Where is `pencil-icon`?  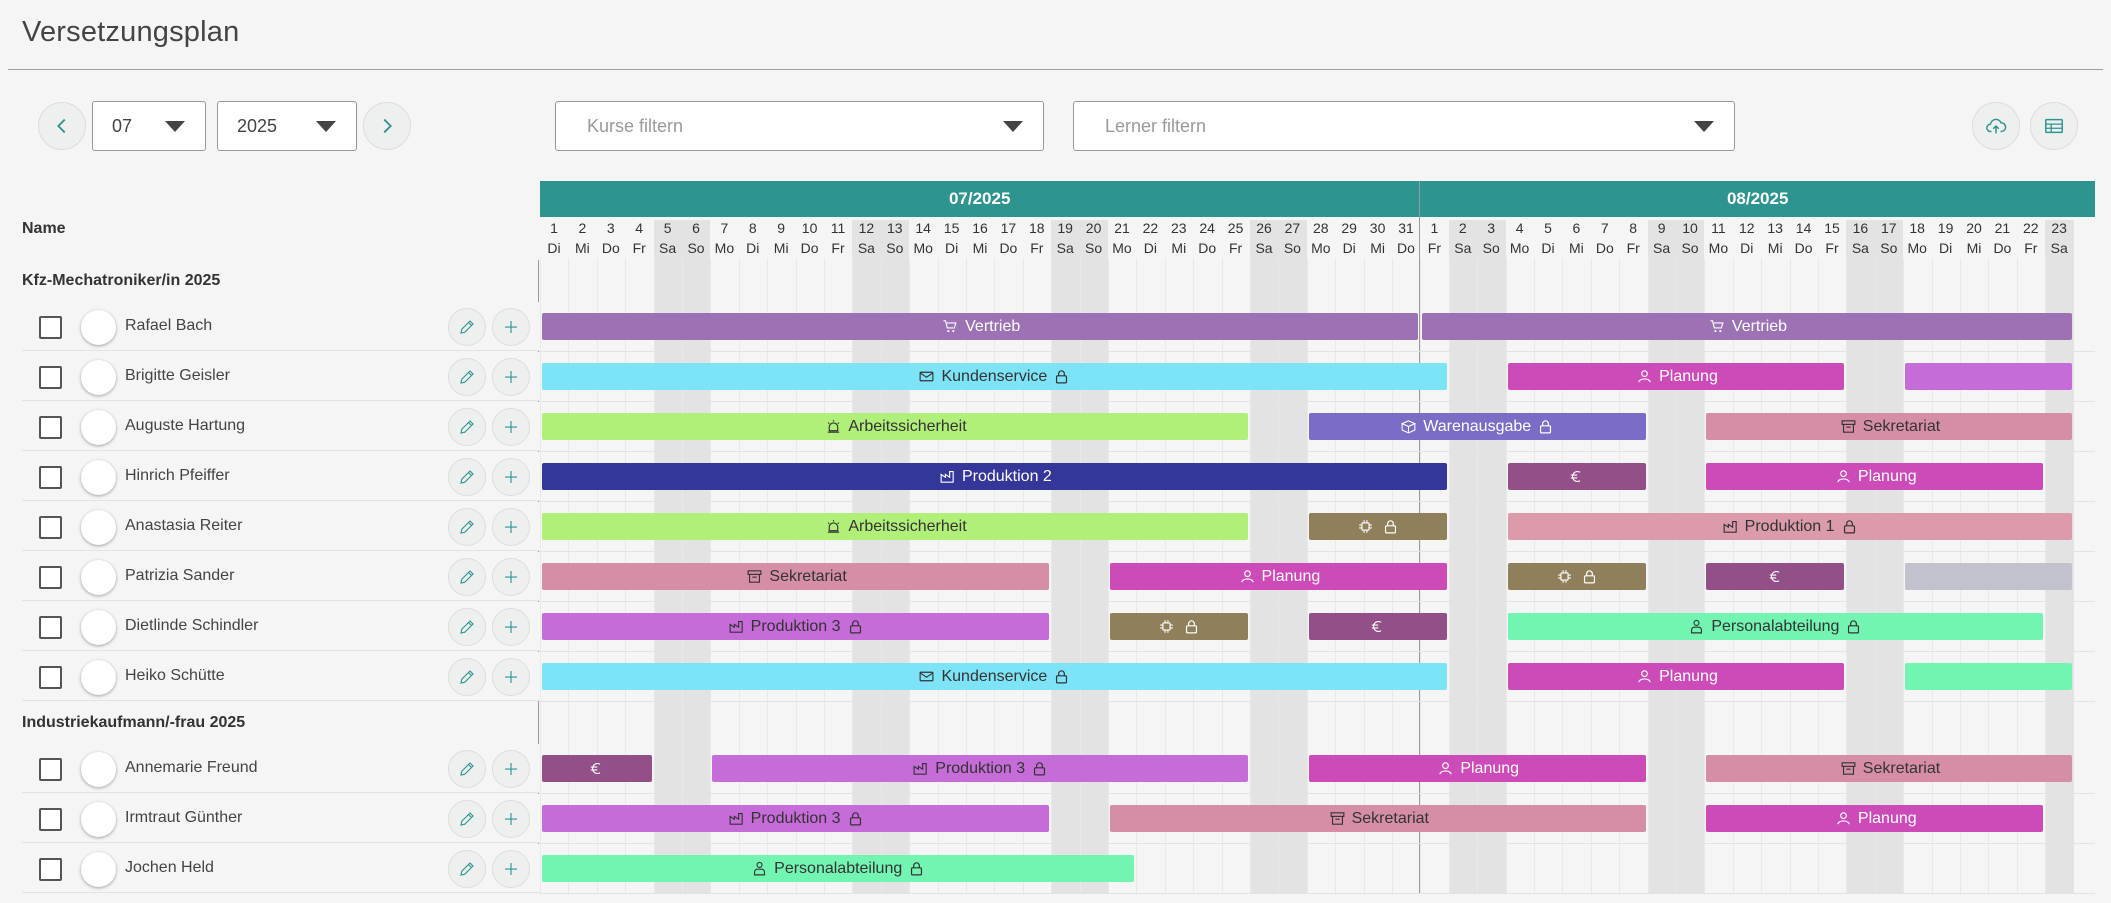
pencil-icon is located at coordinates (467, 427).